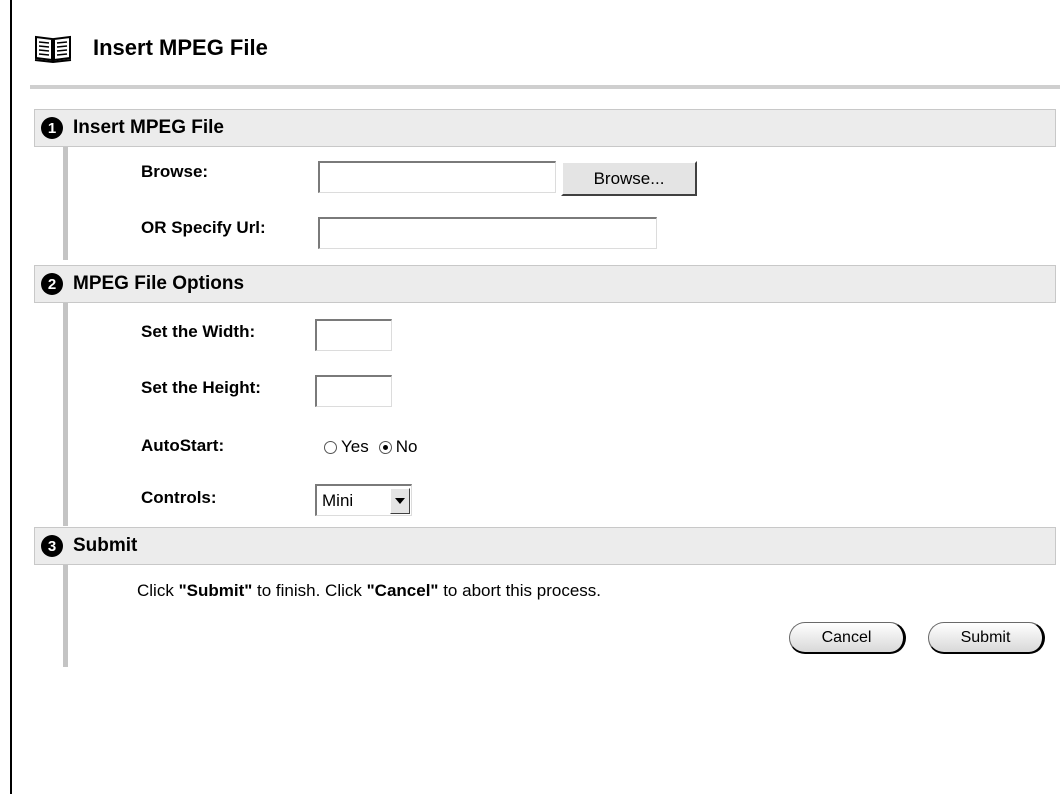 Image resolution: width=1064 pixels, height=794 pixels. I want to click on step-2-number: 2, so click(52, 284).